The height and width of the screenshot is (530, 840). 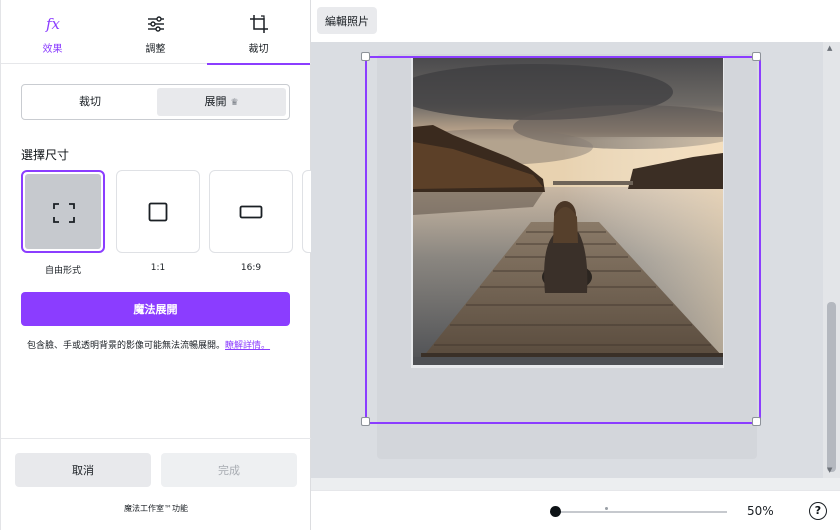 I want to click on zoom-slider, so click(x=641, y=512).